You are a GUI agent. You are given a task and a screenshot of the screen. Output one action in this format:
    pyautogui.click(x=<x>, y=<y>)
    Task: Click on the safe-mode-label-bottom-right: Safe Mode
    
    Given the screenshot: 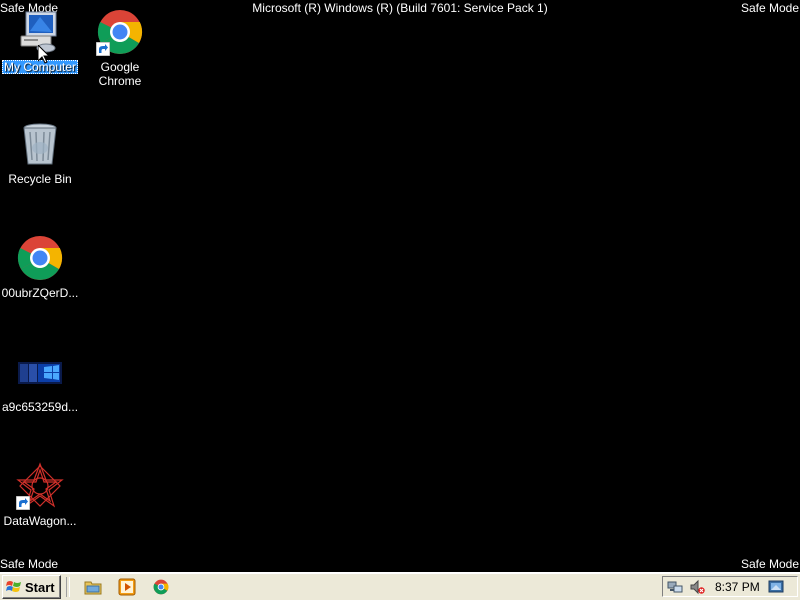 What is the action you would take?
    pyautogui.click(x=769, y=564)
    